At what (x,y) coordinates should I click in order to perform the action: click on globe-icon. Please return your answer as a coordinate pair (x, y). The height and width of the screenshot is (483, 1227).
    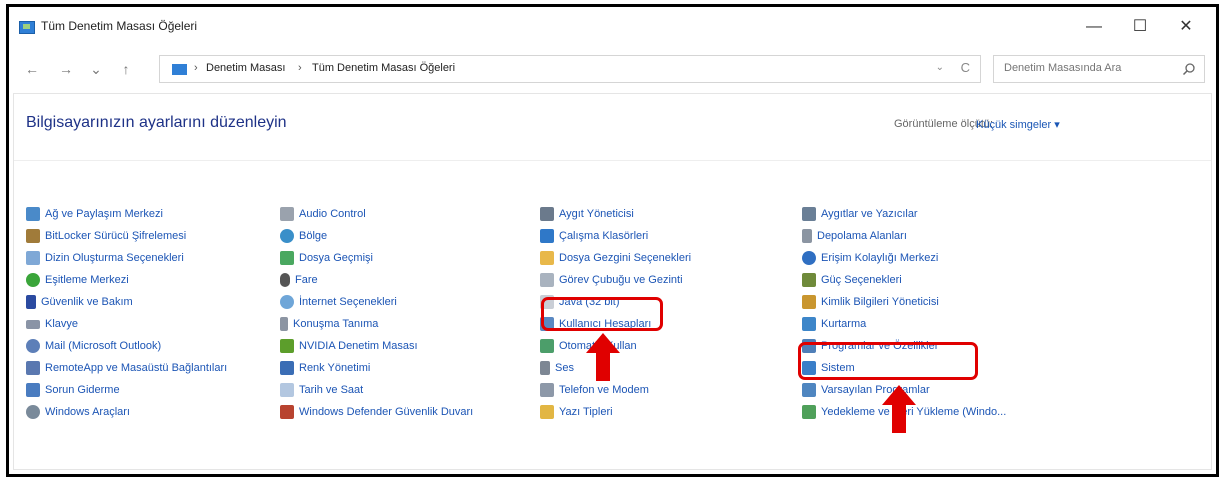
    Looking at the image, I should click on (287, 236).